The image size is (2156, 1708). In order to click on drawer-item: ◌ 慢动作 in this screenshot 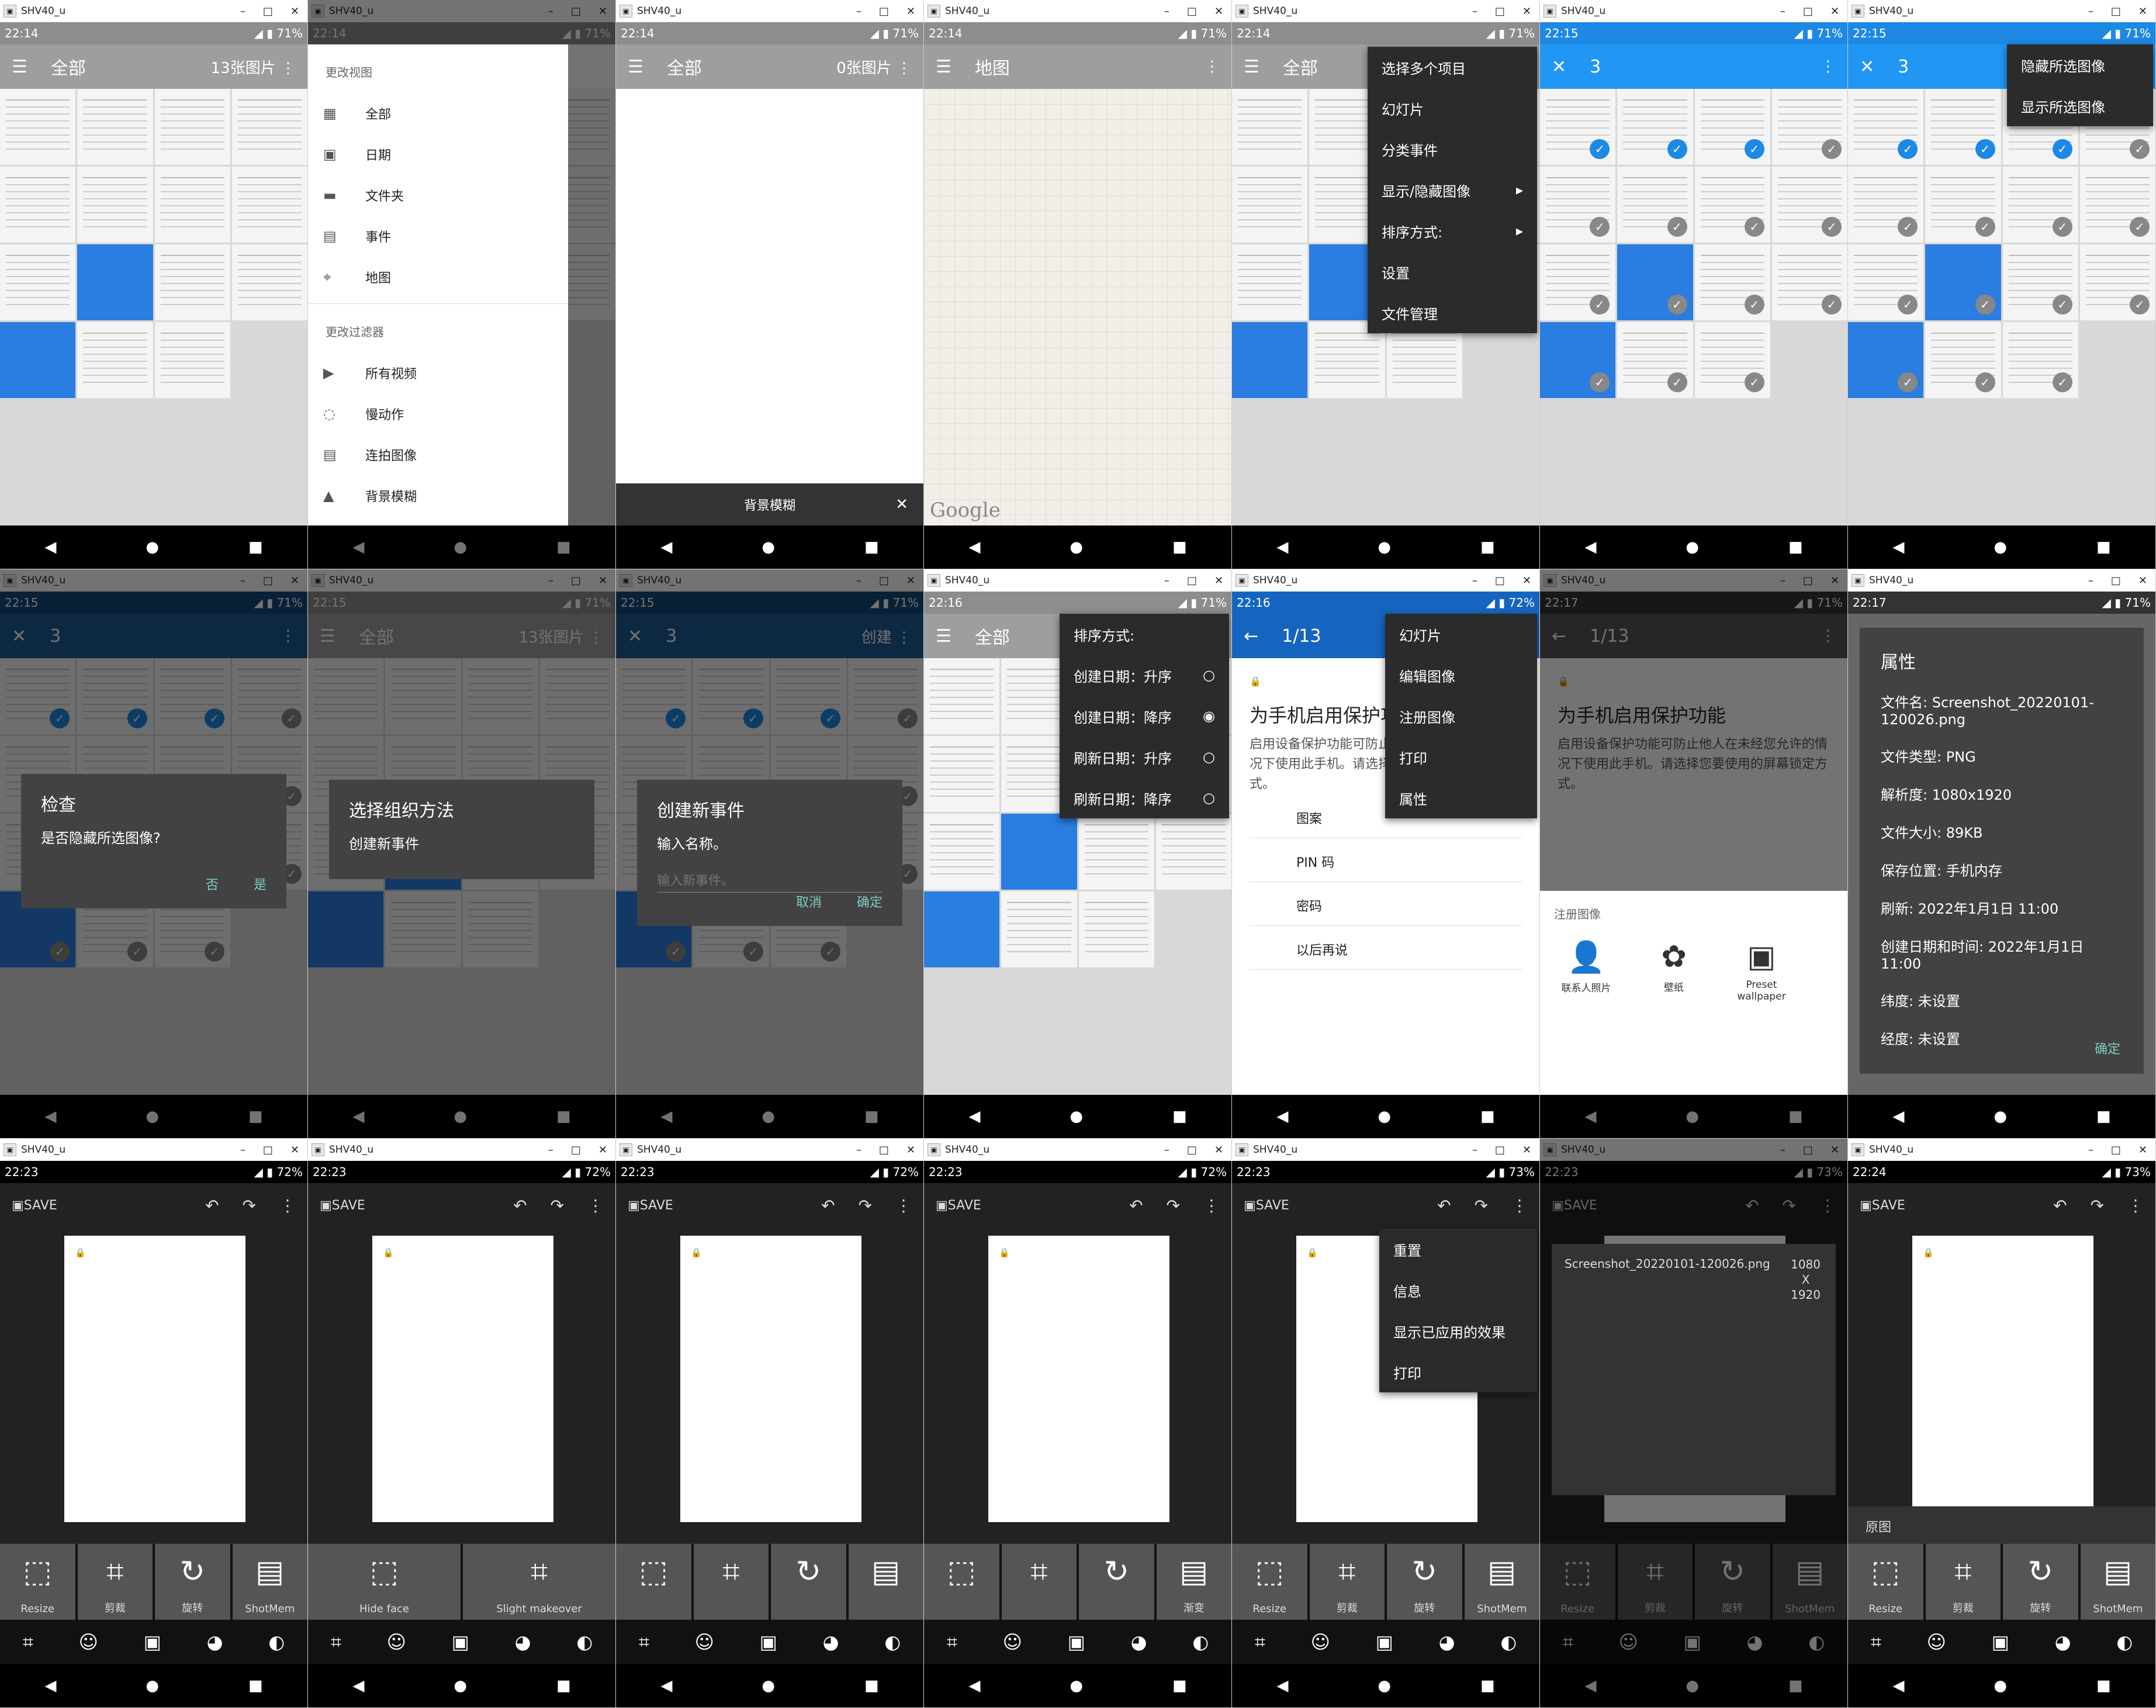, I will do `click(438, 413)`.